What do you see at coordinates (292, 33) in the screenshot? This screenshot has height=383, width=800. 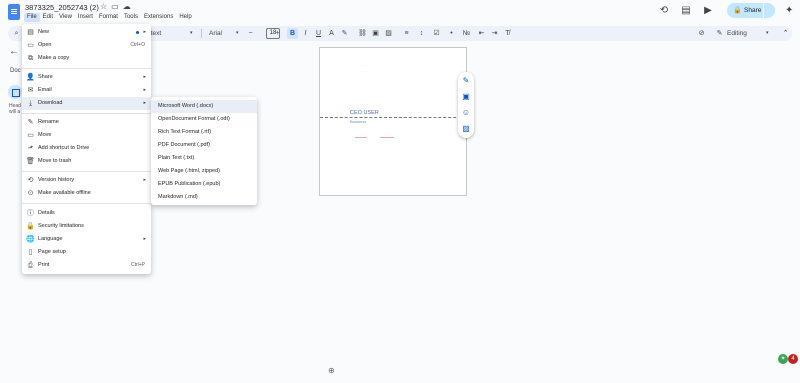 I see `bold-icon: B` at bounding box center [292, 33].